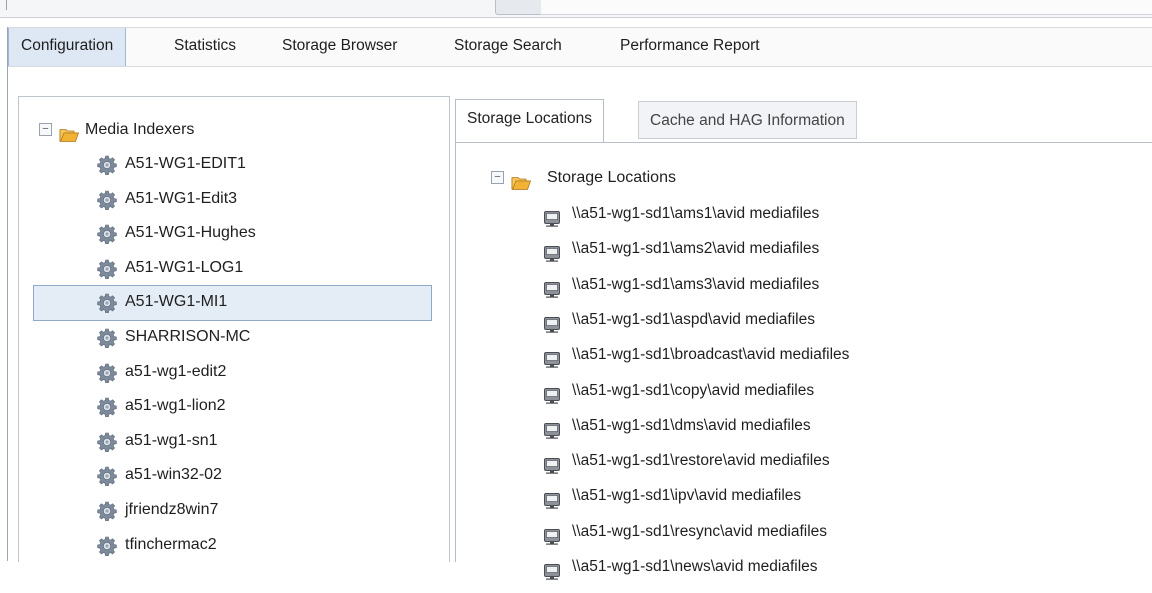 This screenshot has height=593, width=1152. I want to click on indexer-label: a51-win32-02, so click(173, 475).